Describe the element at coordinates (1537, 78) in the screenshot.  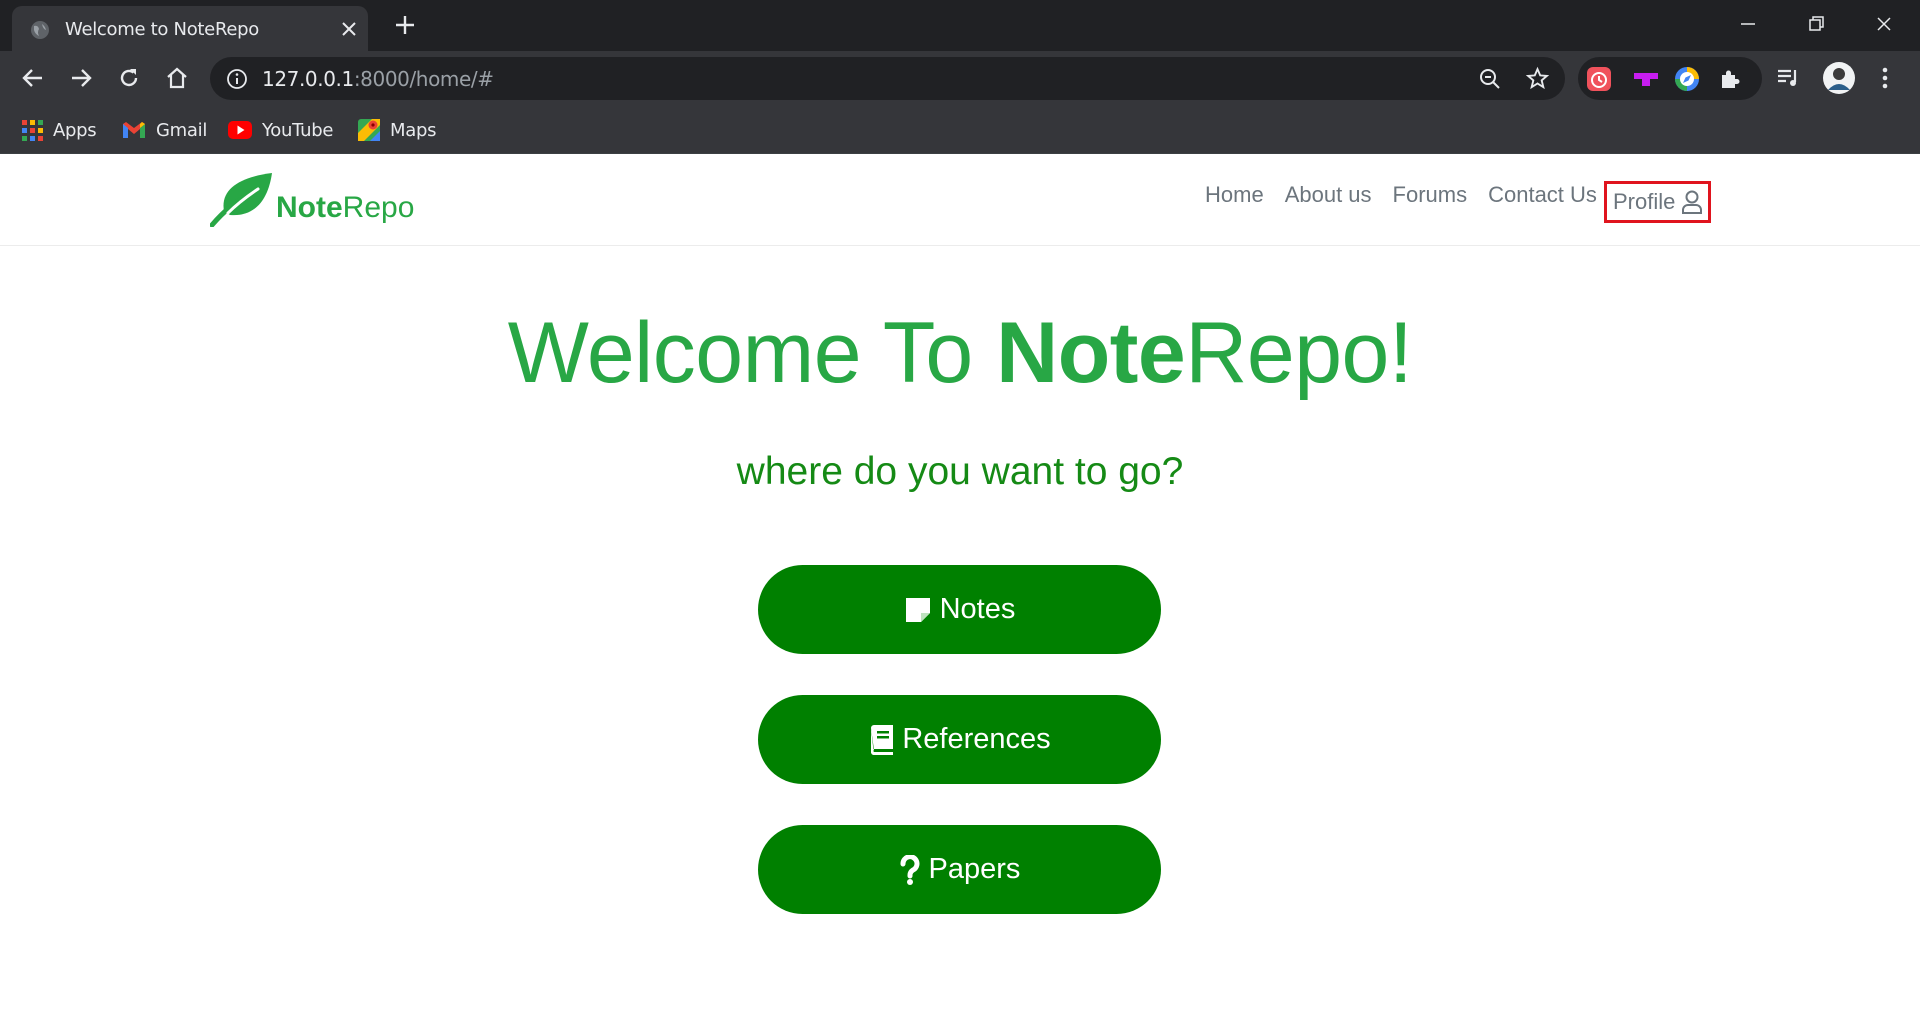
I see `bookmark-star-icon` at that location.